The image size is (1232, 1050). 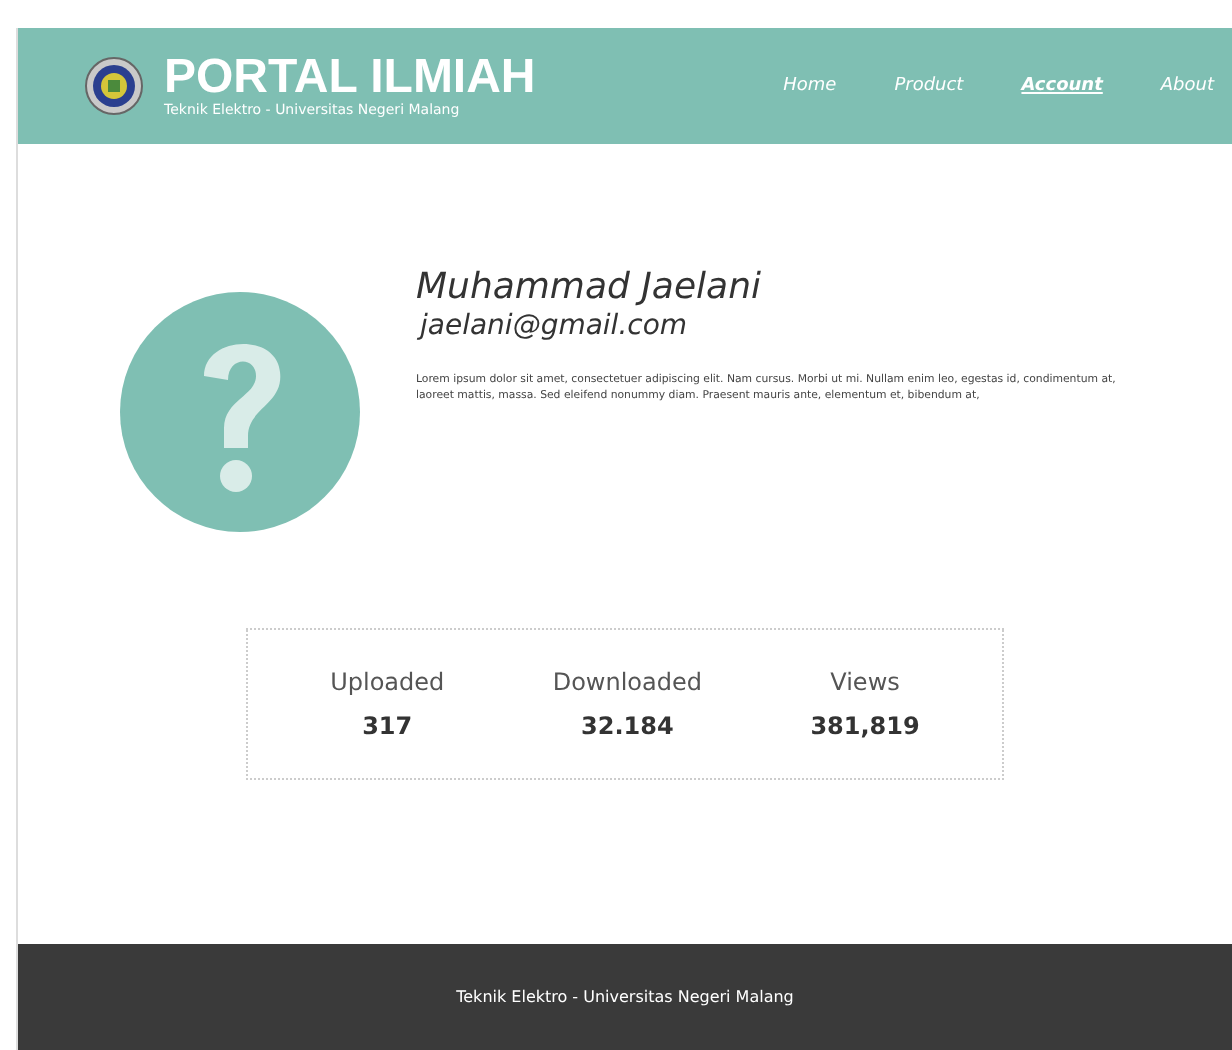 I want to click on site-title: PORTAL ILMIAH, so click(x=350, y=77).